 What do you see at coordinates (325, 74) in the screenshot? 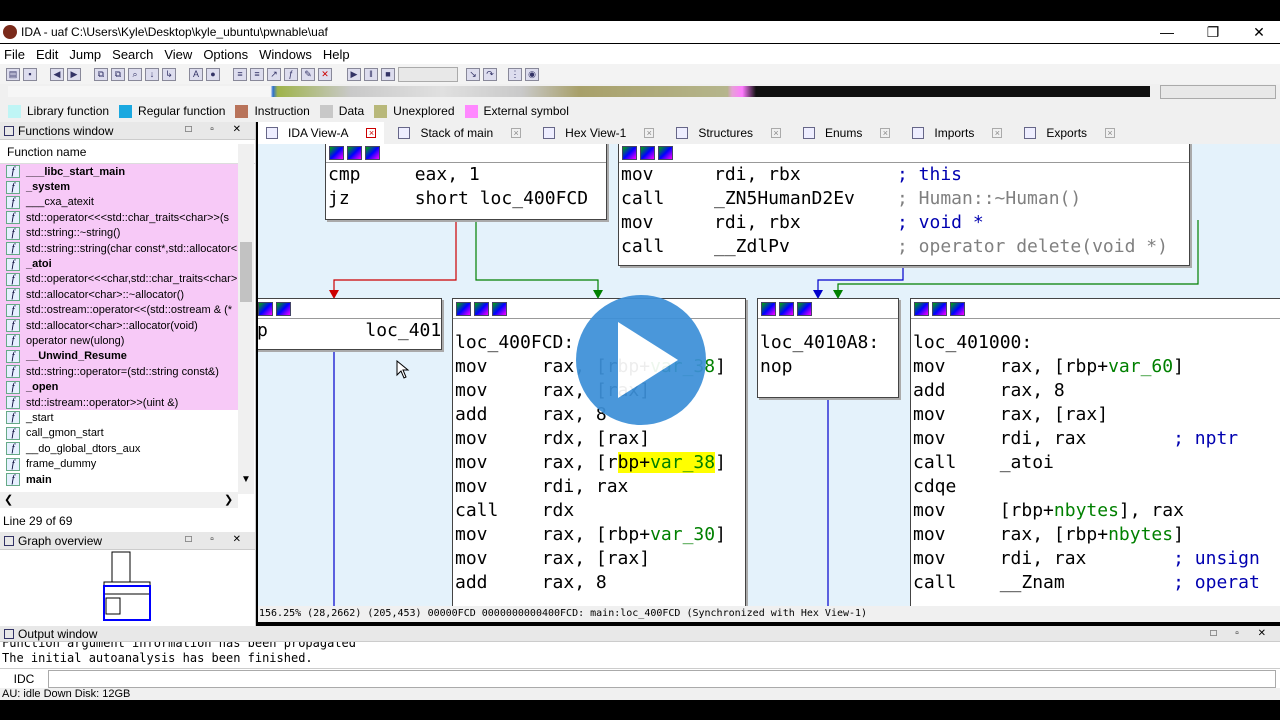
I see `stop-icon: ✕` at bounding box center [325, 74].